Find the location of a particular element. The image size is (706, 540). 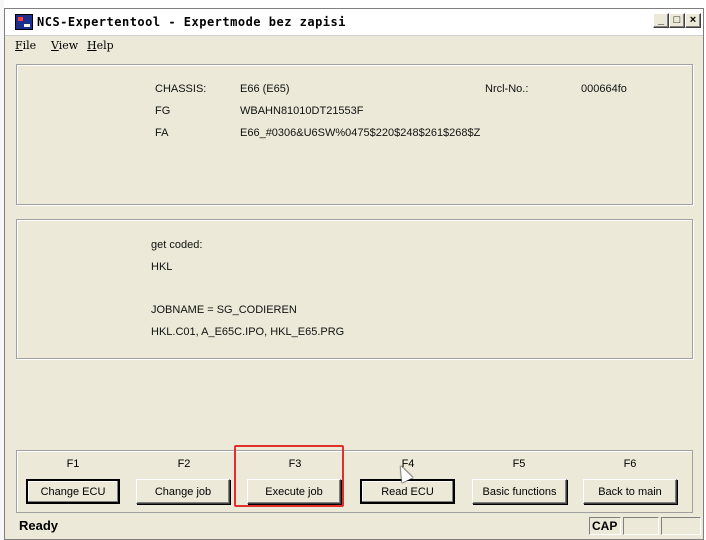

menu-help-label: elp is located at coordinates (105, 45).